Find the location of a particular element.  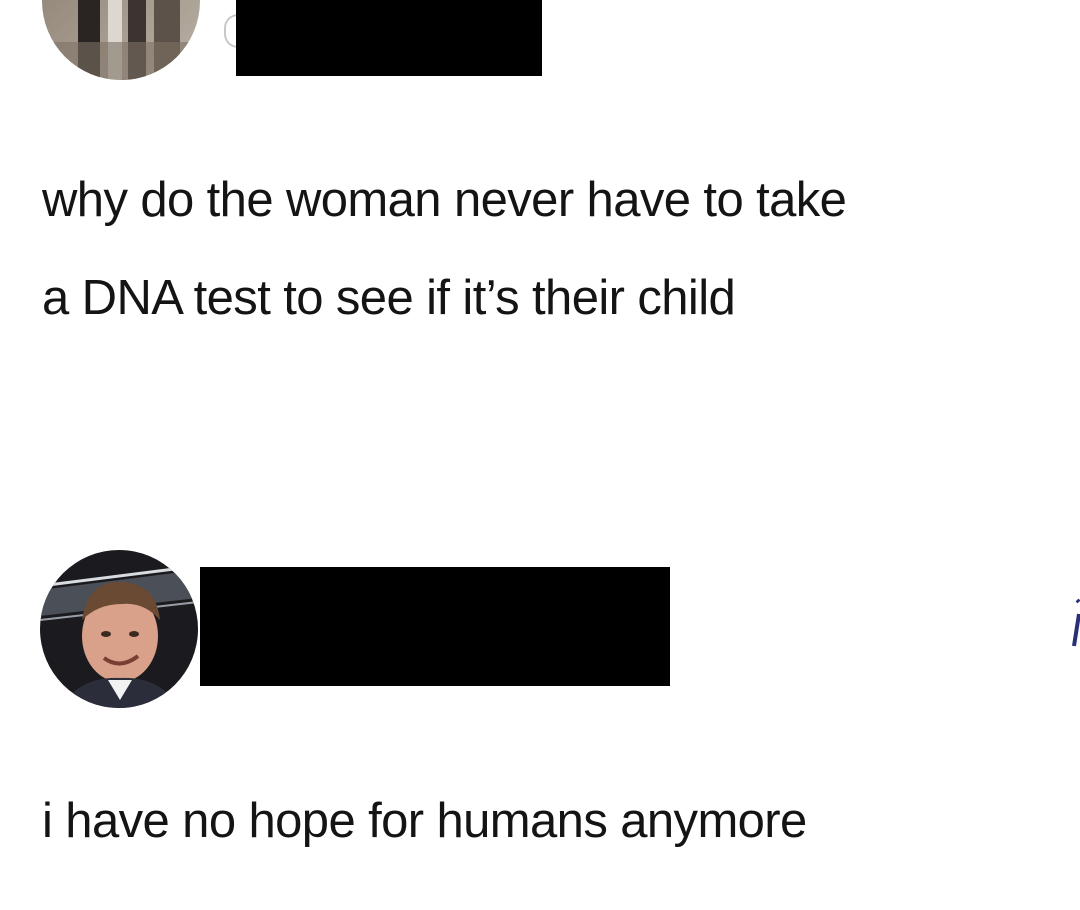

tweet-text-line-2: a DNA test to see if it’s their child is located at coordinates (389, 298).